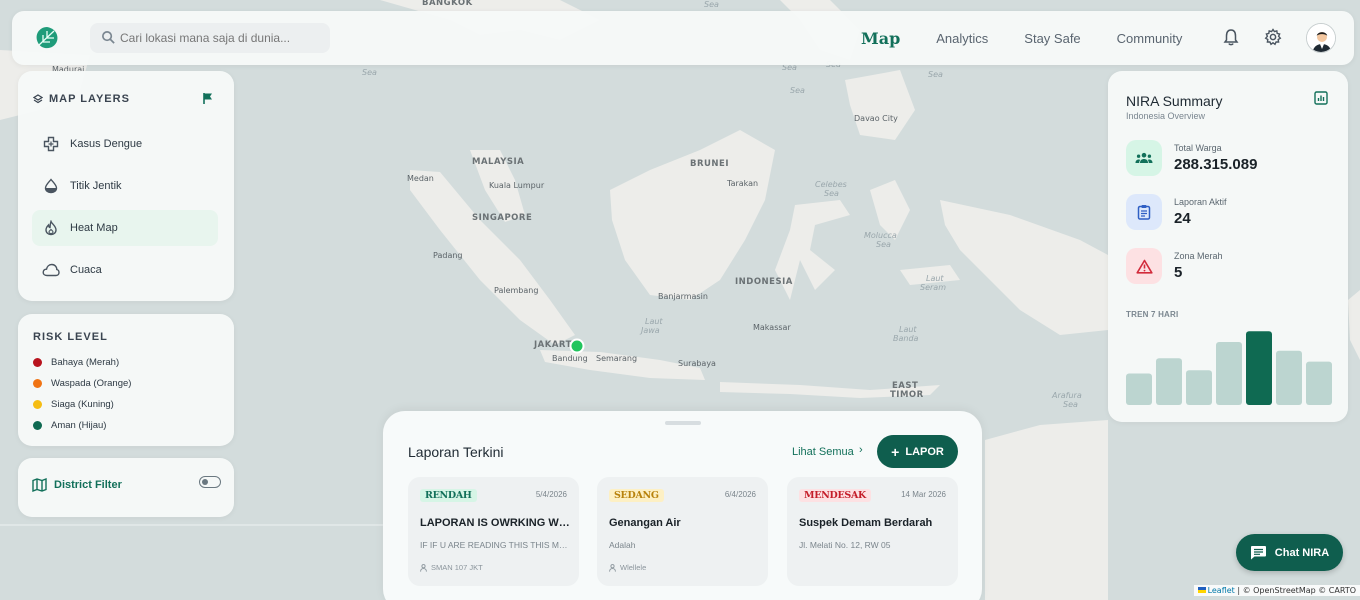 This screenshot has height=600, width=1360. I want to click on user-avatar-icon, so click(1321, 38).